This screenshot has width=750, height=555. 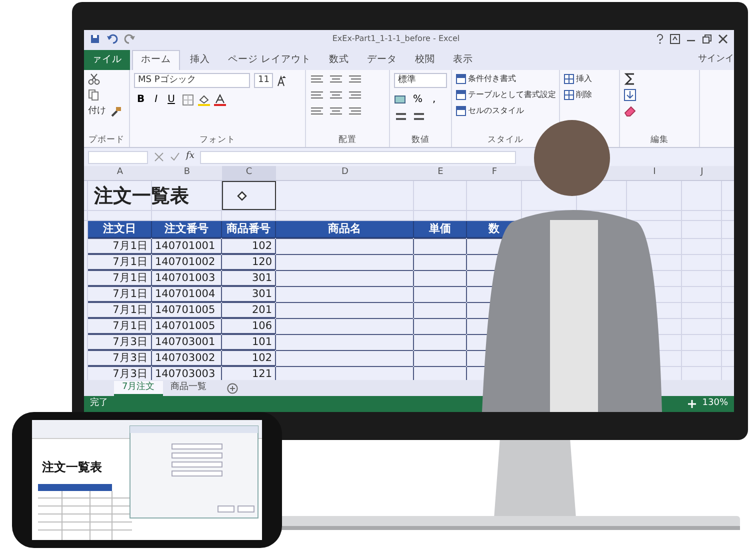 I want to click on number-format-button: ,, so click(x=434, y=99).